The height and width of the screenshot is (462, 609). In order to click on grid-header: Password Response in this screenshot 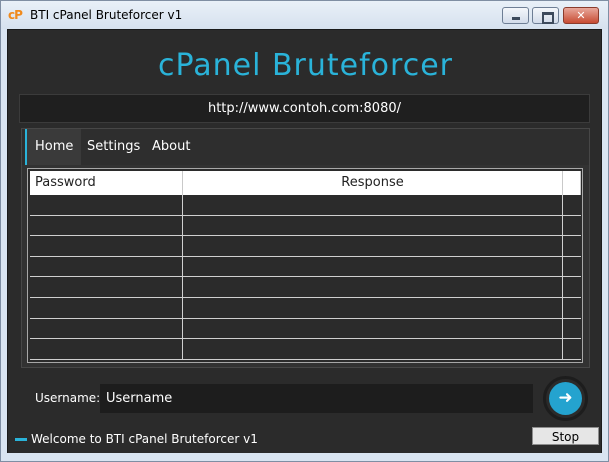, I will do `click(305, 183)`.